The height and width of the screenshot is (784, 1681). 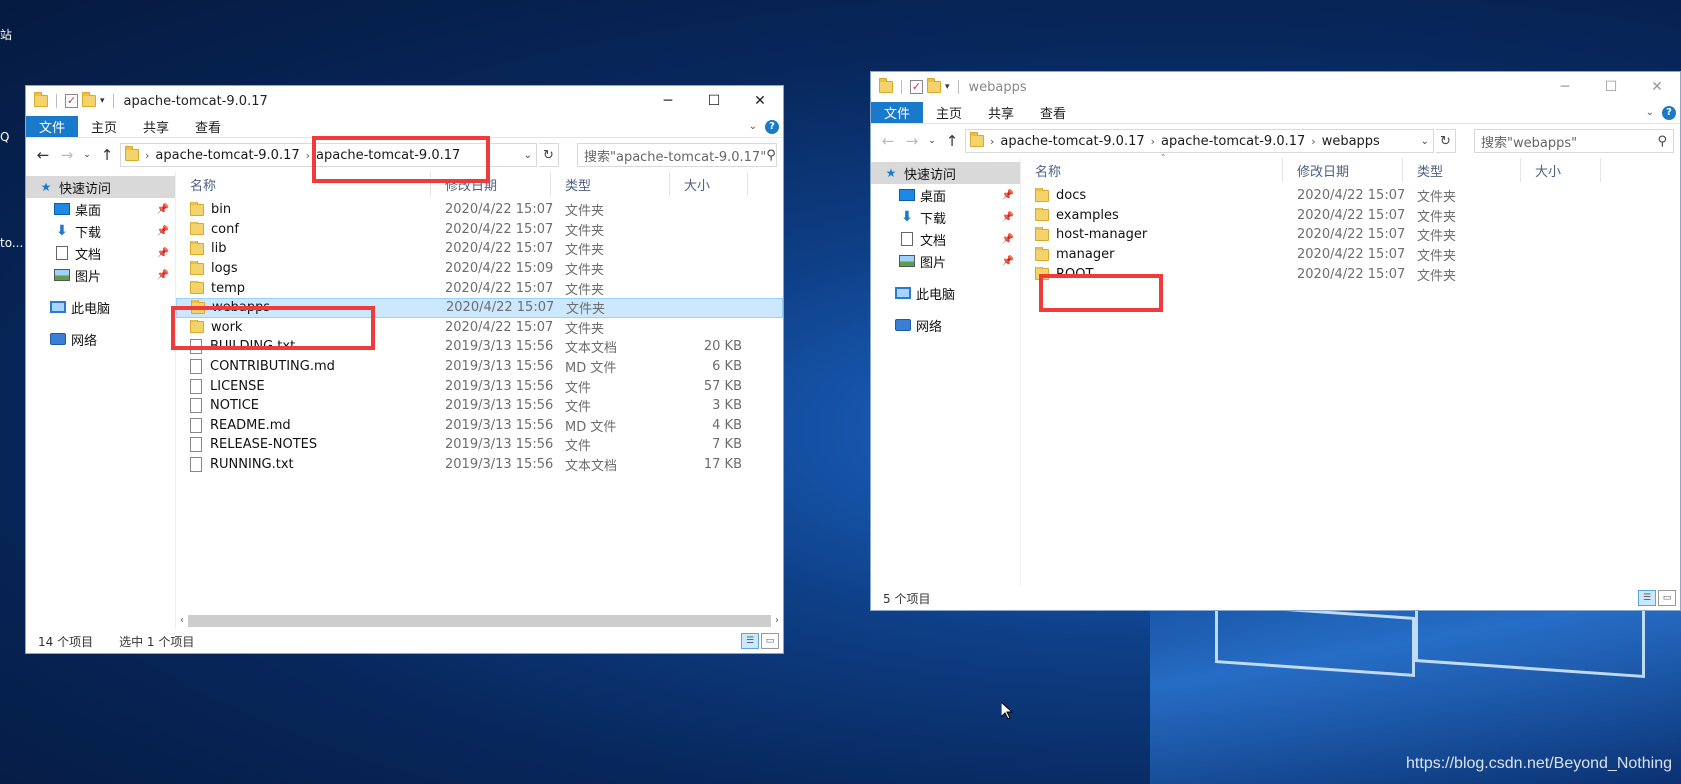 What do you see at coordinates (1462, 170) in the screenshot?
I see `column-type: 类型` at bounding box center [1462, 170].